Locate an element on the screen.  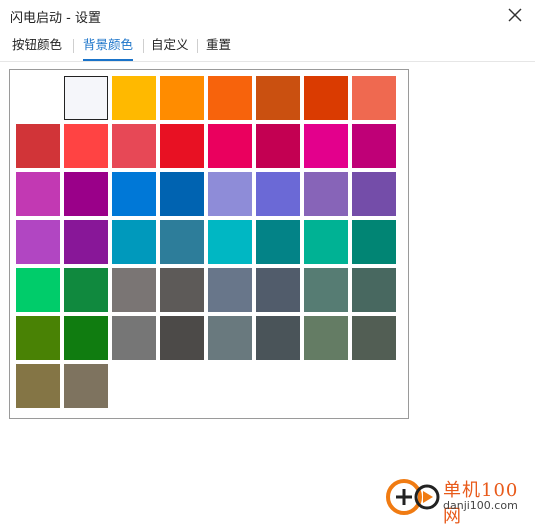
tab-custom: 自定义 is located at coordinates (170, 46).